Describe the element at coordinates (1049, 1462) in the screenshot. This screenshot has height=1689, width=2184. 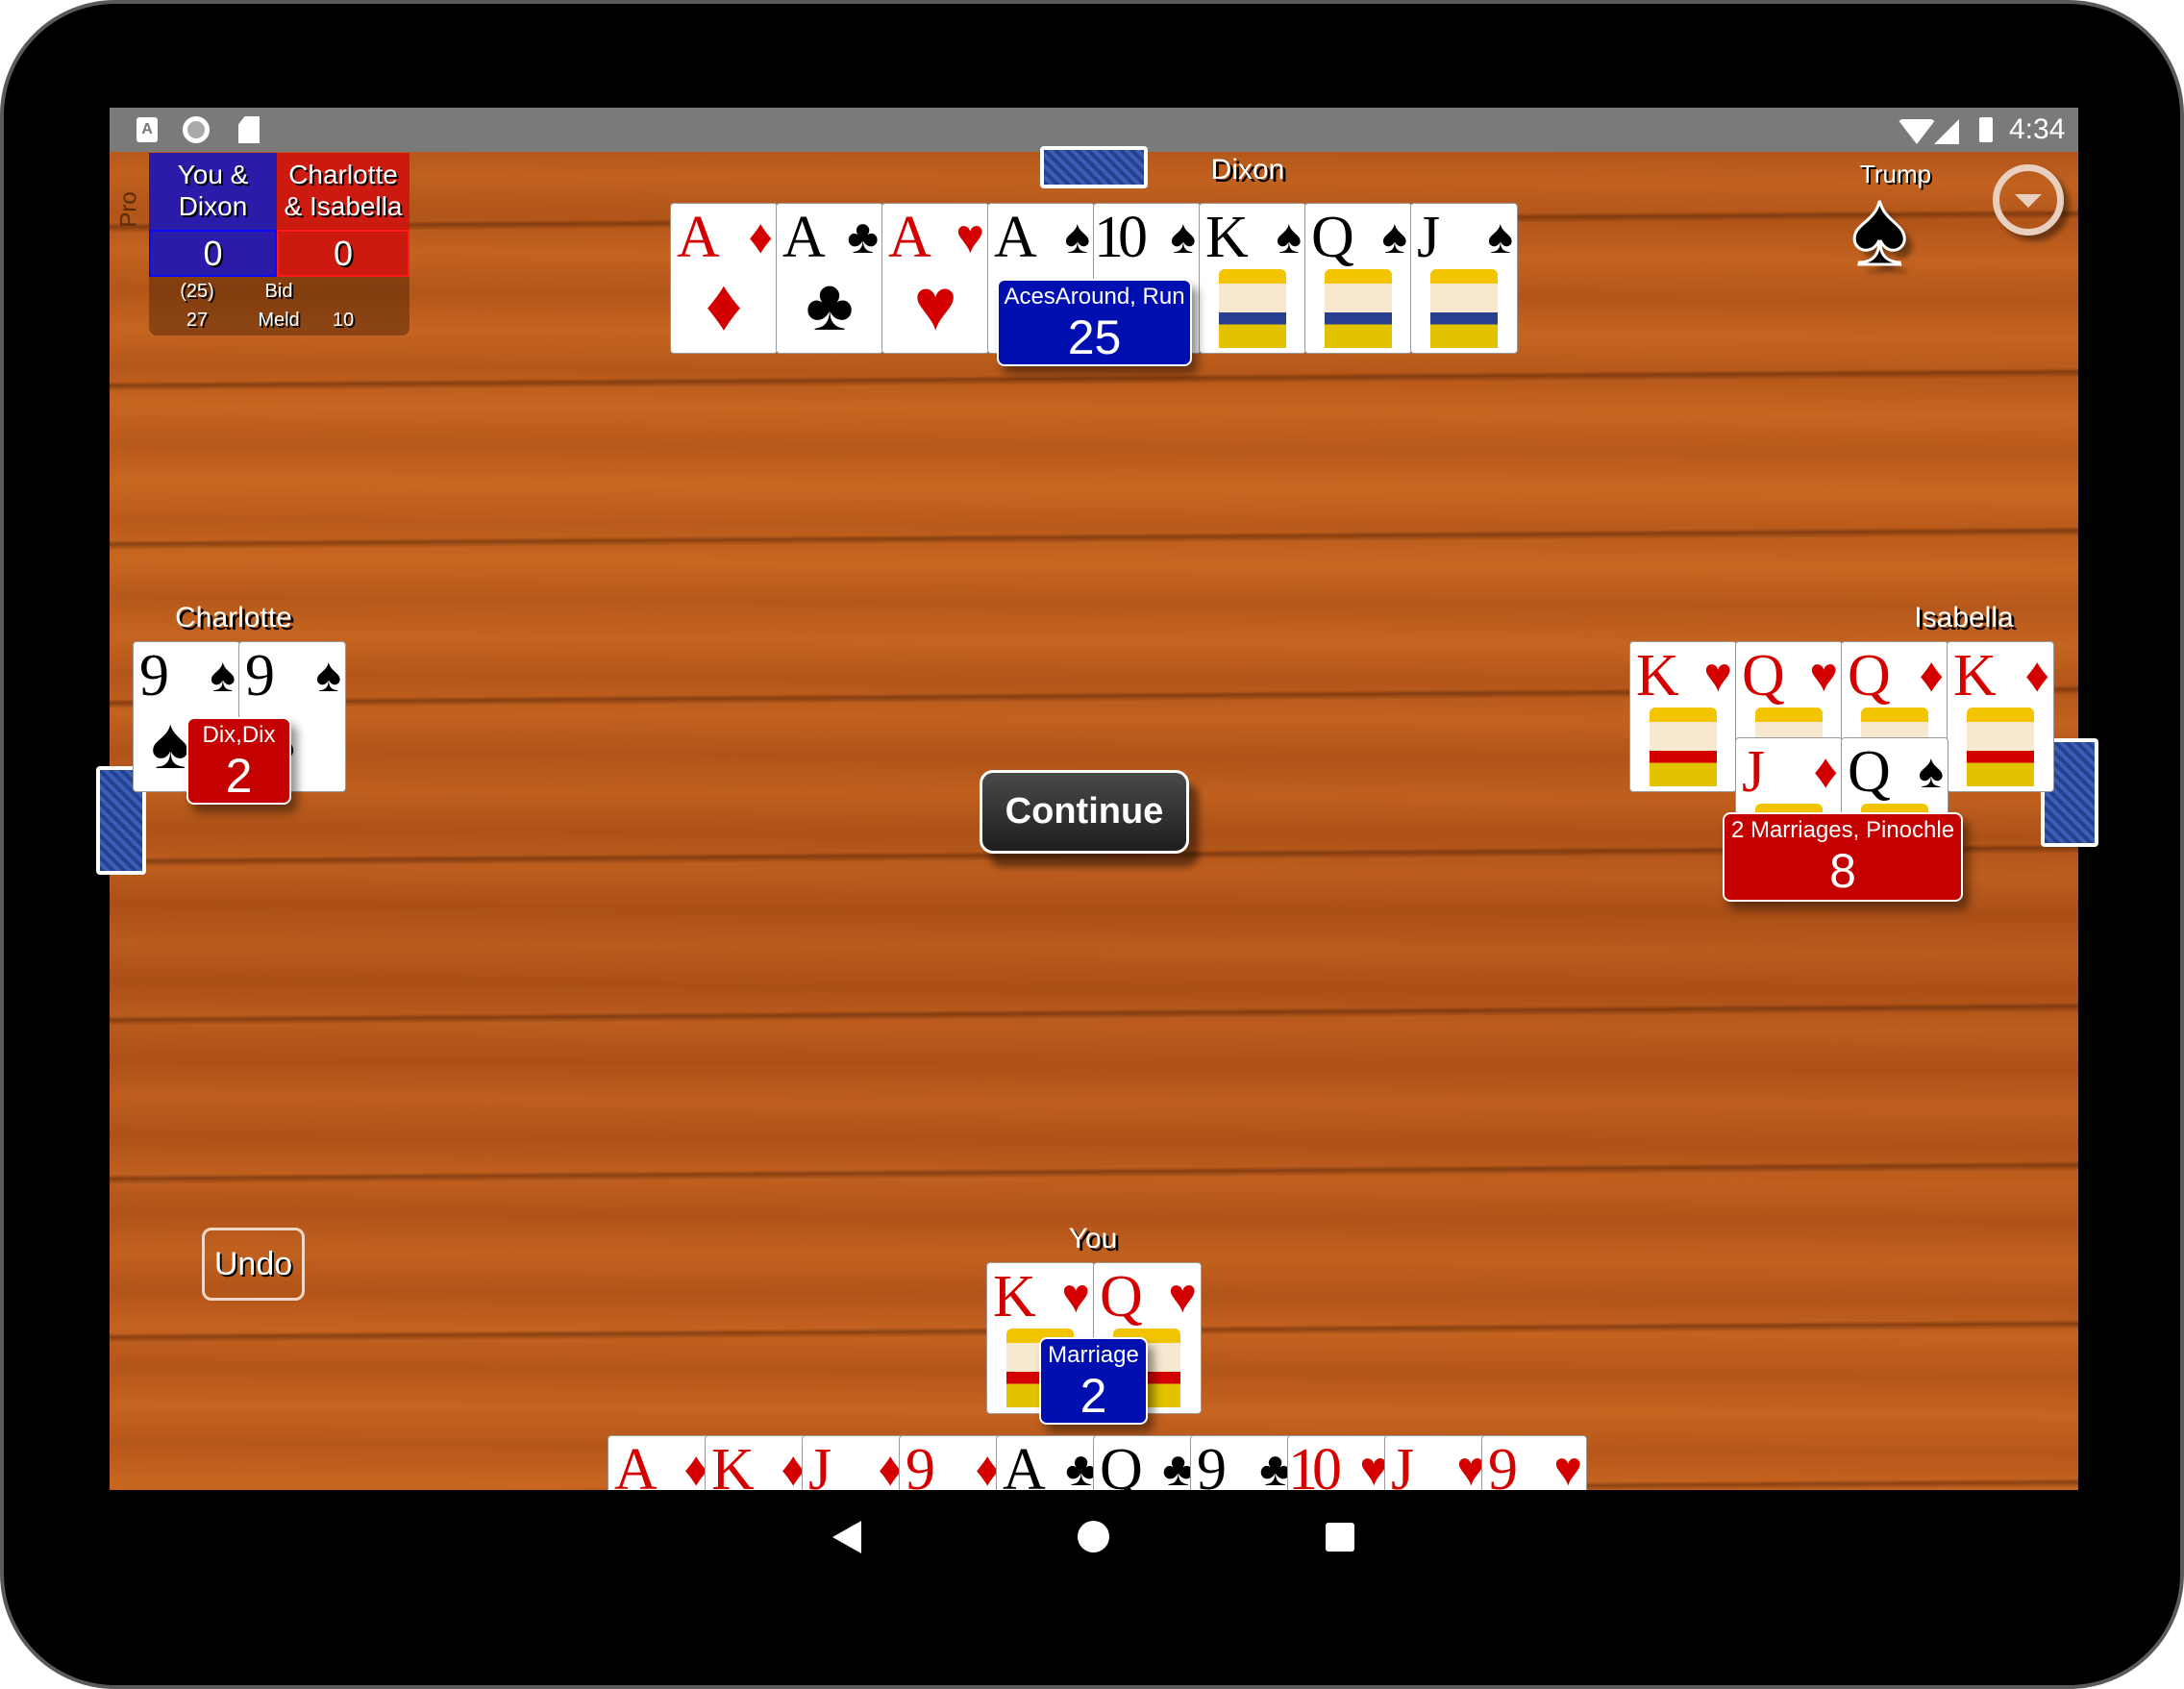
I see `hand-card: A♣♣` at that location.